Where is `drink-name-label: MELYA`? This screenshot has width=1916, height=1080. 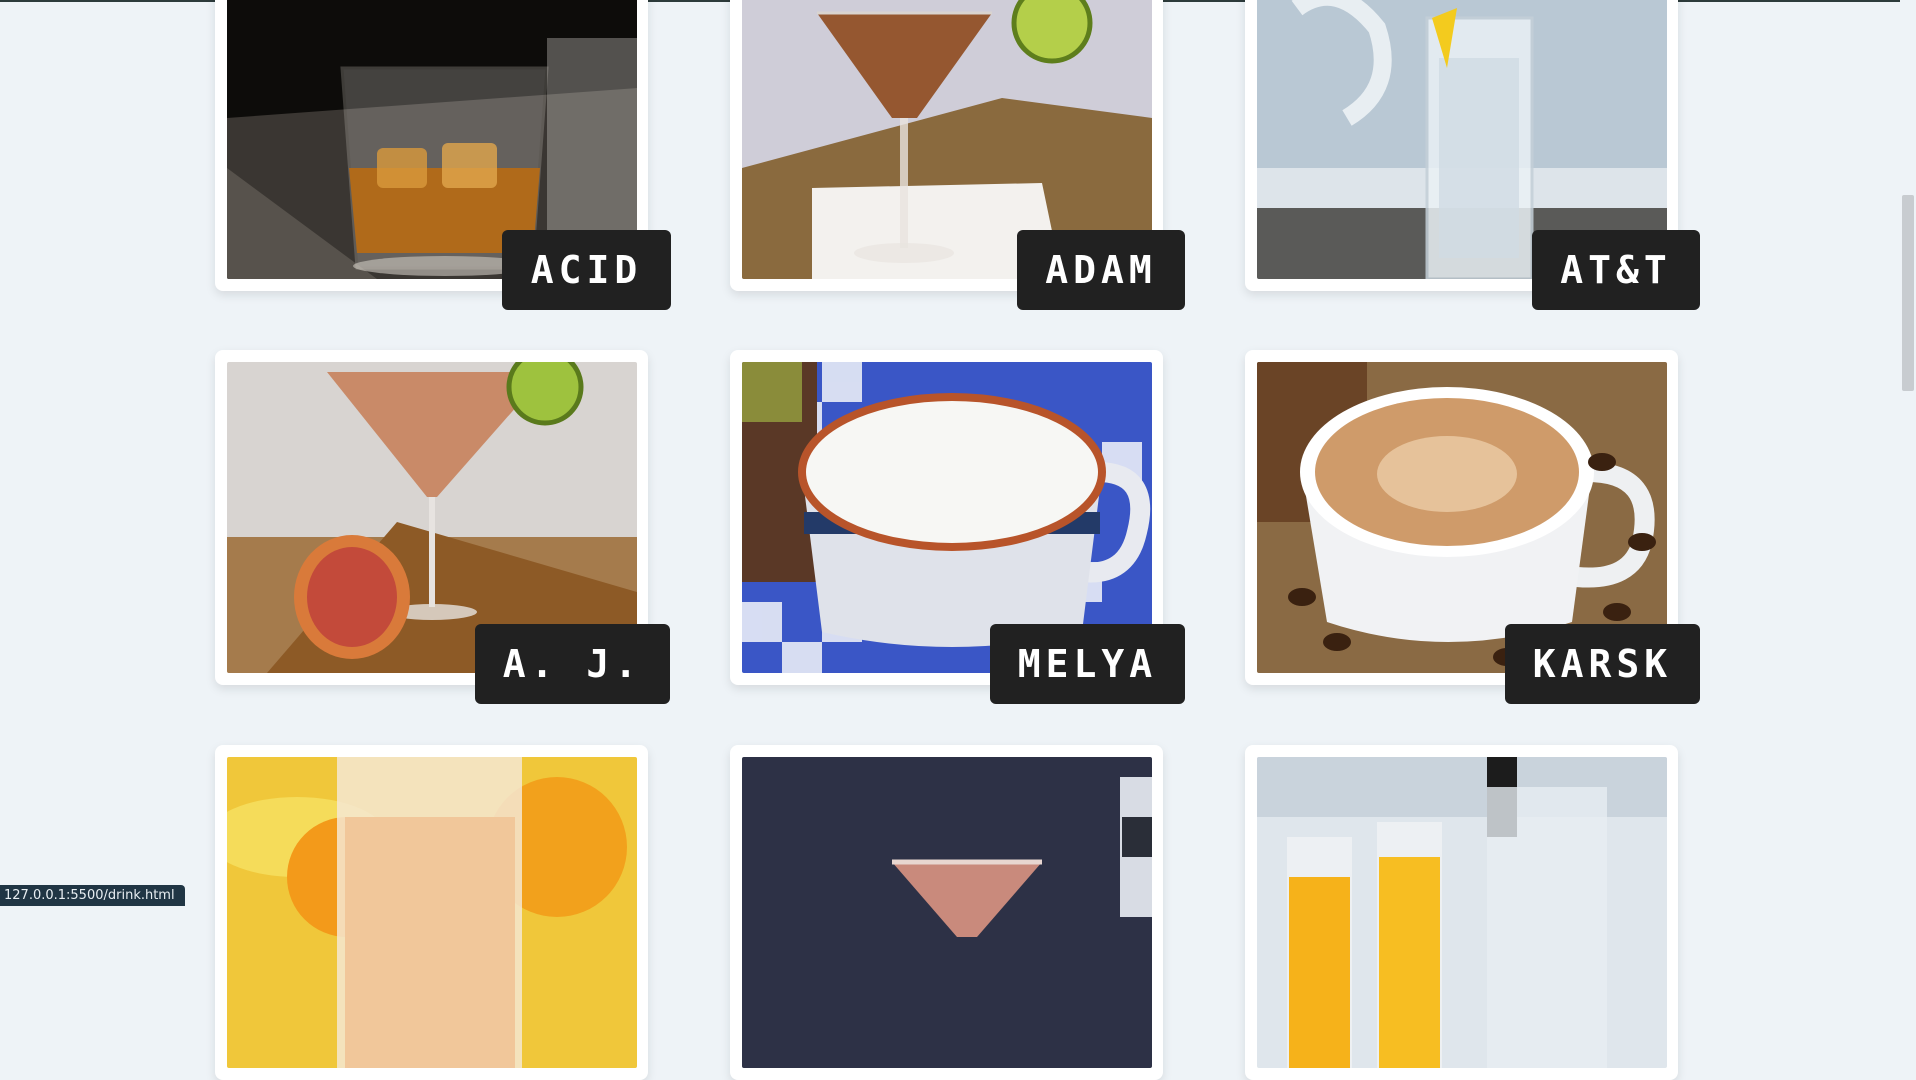
drink-name-label: MELYA is located at coordinates (1087, 664).